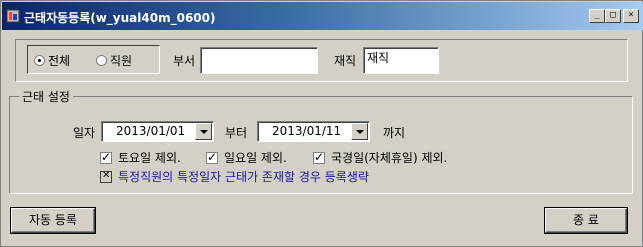  What do you see at coordinates (151, 131) in the screenshot?
I see `date-from-value: 2013/01/01` at bounding box center [151, 131].